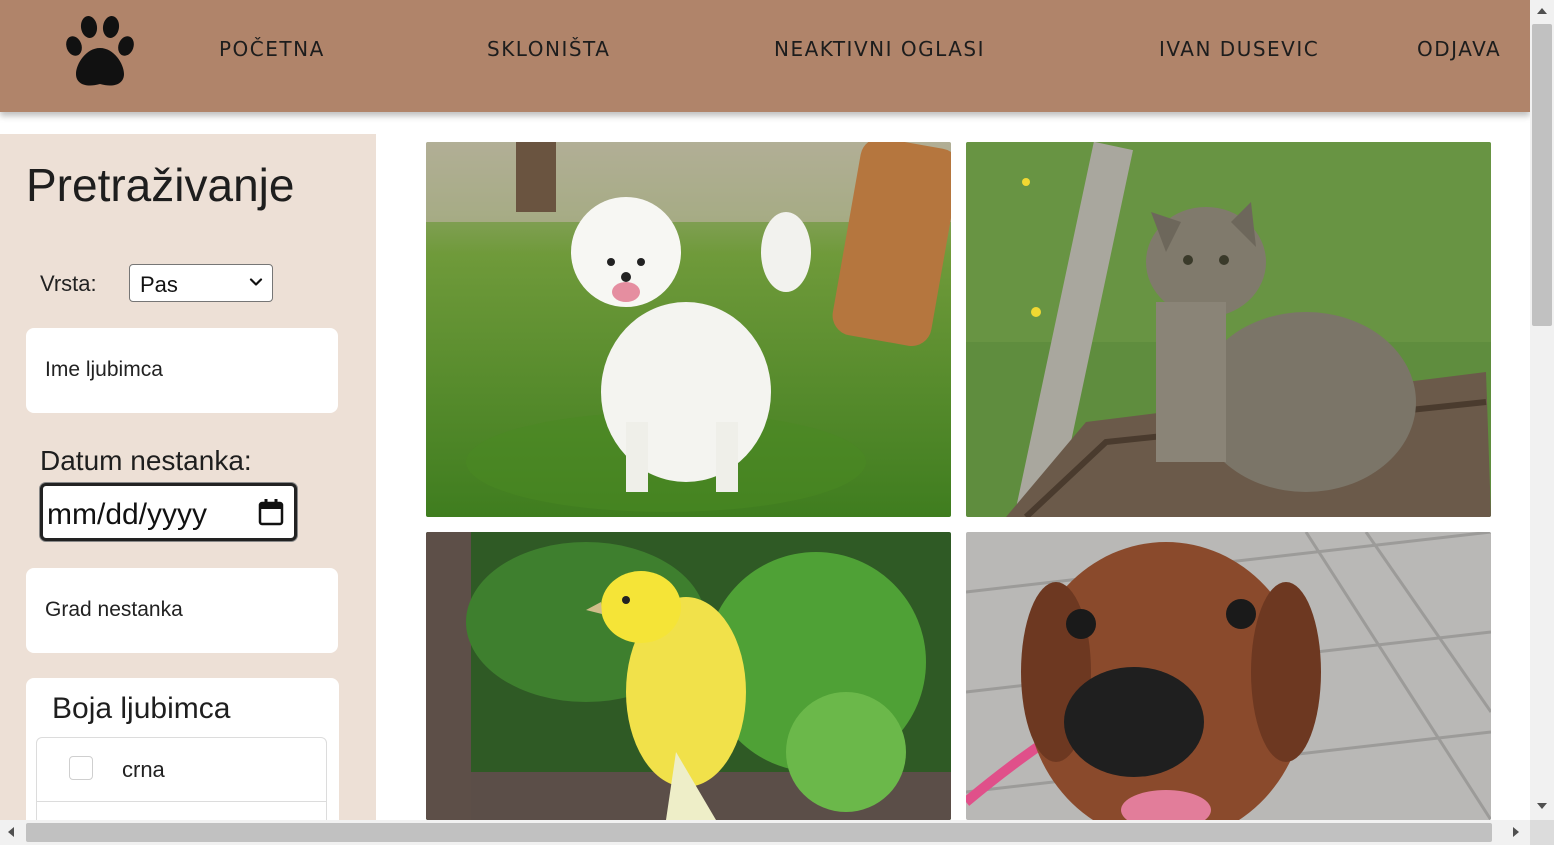 The height and width of the screenshot is (845, 1554). I want to click on datum-nestanka-input: mm/dd/yyyy, so click(168, 512).